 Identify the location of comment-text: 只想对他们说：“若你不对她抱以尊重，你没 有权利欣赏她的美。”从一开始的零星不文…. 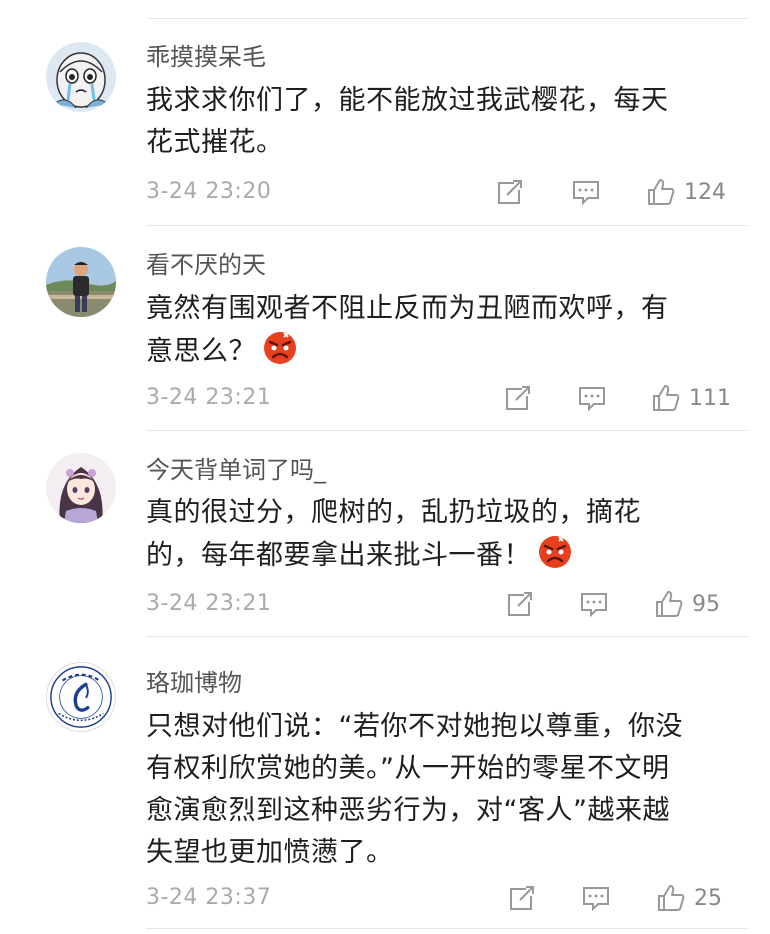
(441, 790).